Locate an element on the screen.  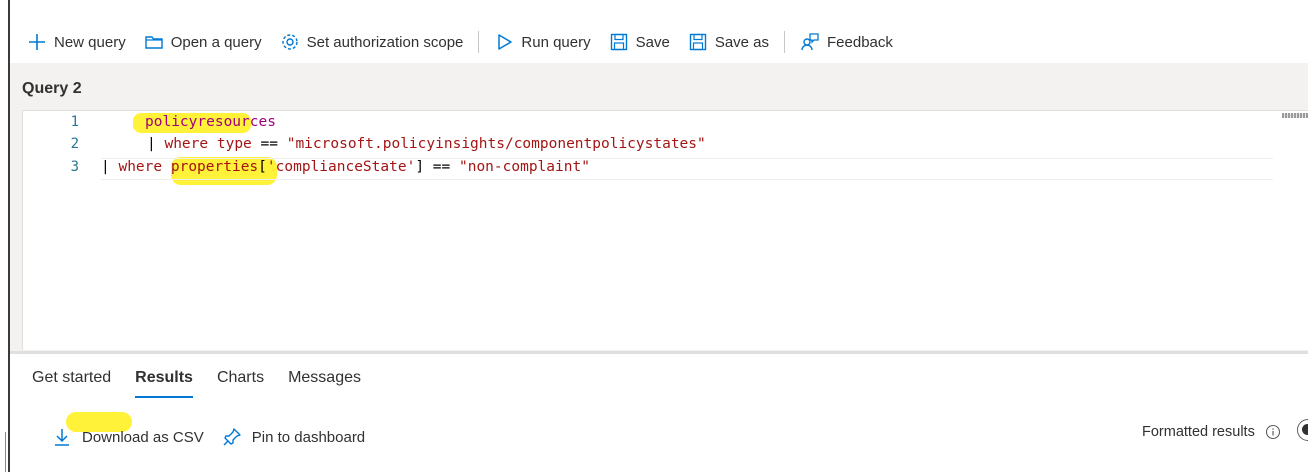
code-line-1: policyresources is located at coordinates (210, 122).